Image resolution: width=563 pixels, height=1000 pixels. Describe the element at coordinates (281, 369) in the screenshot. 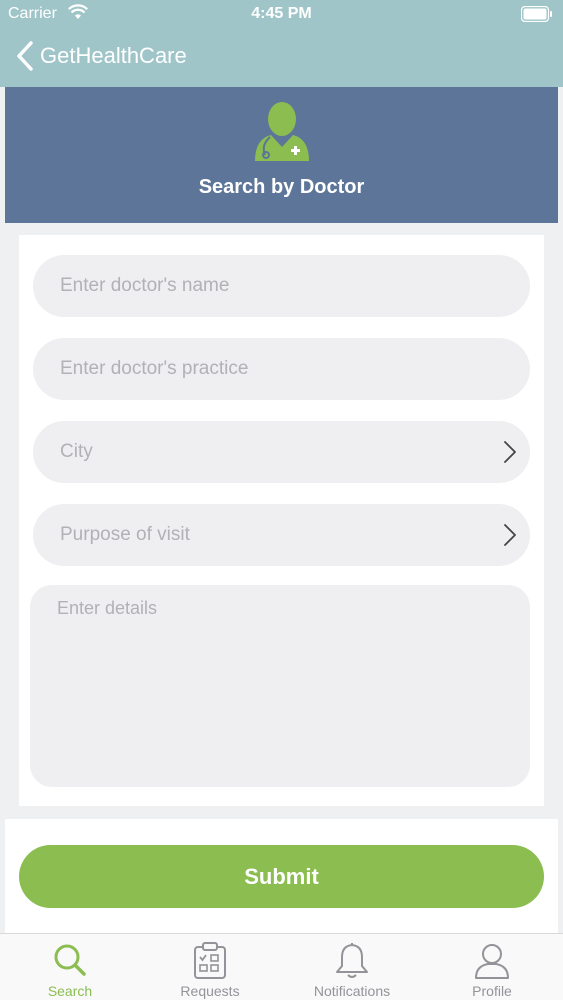

I see `doctor-practice-field: Enter doctor's practice` at that location.